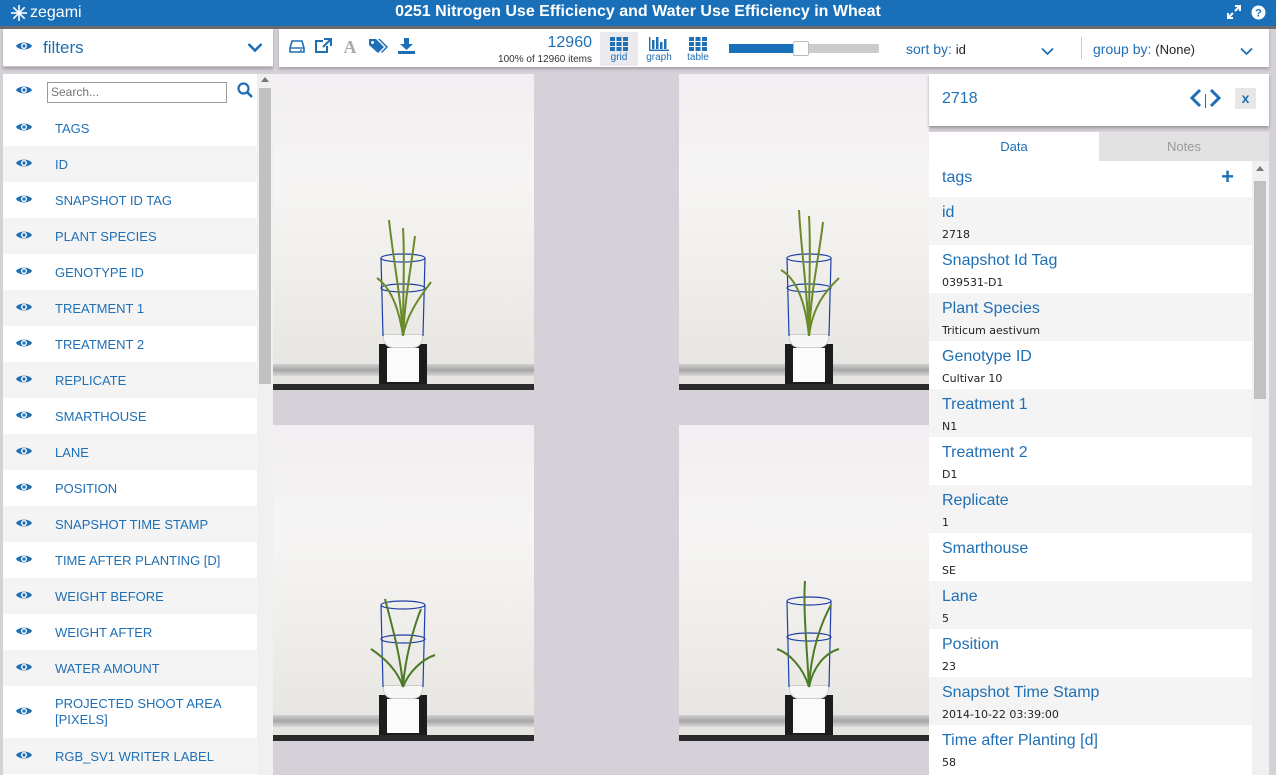 Image resolution: width=1276 pixels, height=775 pixels. Describe the element at coordinates (987, 356) in the screenshot. I see `field-key: Genotype ID` at that location.